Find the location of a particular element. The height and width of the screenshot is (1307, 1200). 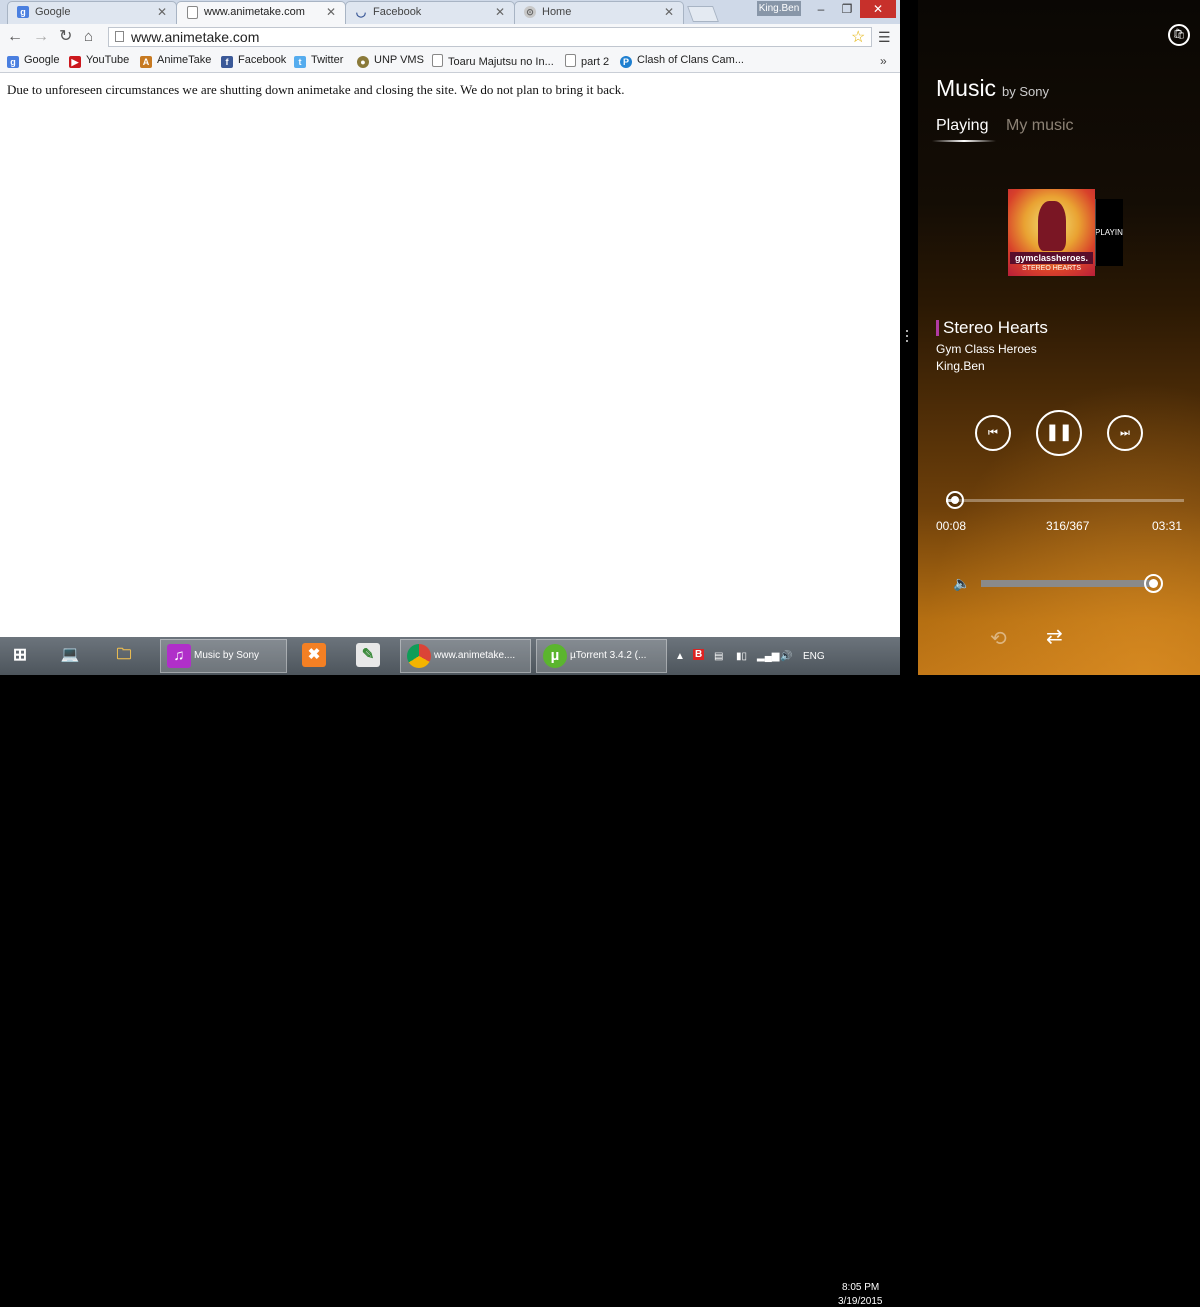

bookmark-youtube: ▶ YouTube is located at coordinates (99, 61).